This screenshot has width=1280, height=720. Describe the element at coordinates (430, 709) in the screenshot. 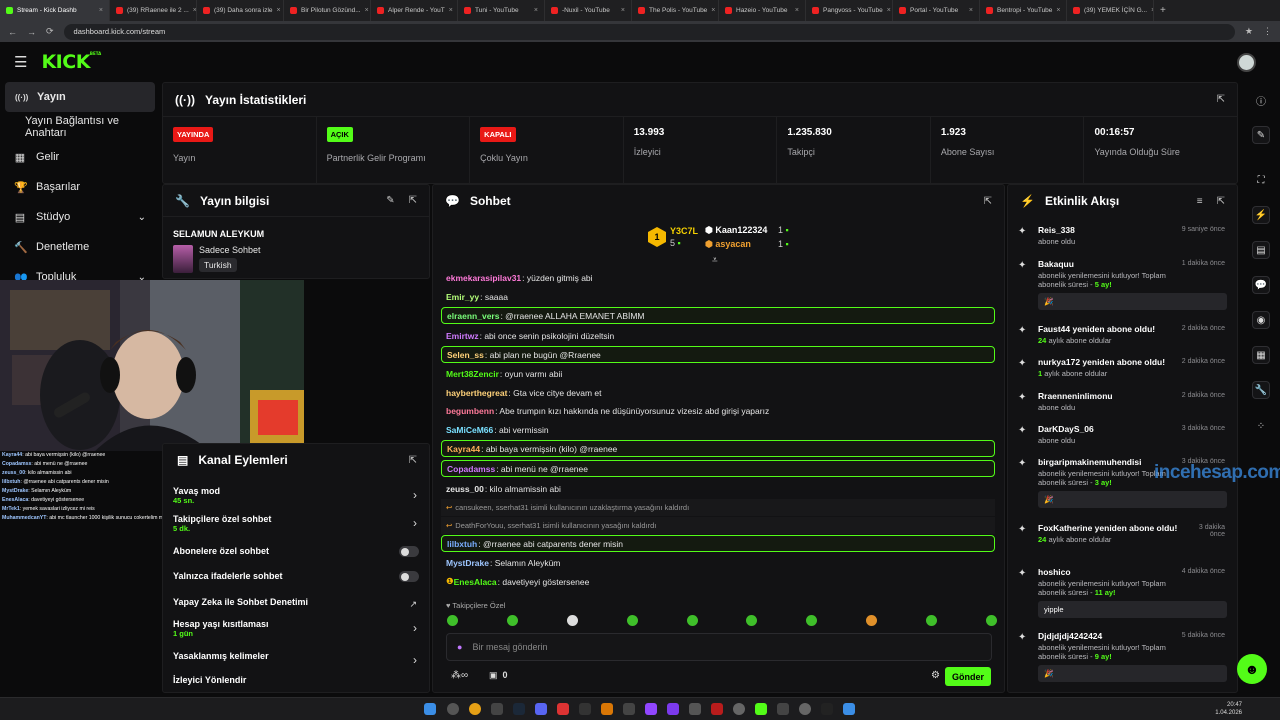

I see `start-icon` at that location.